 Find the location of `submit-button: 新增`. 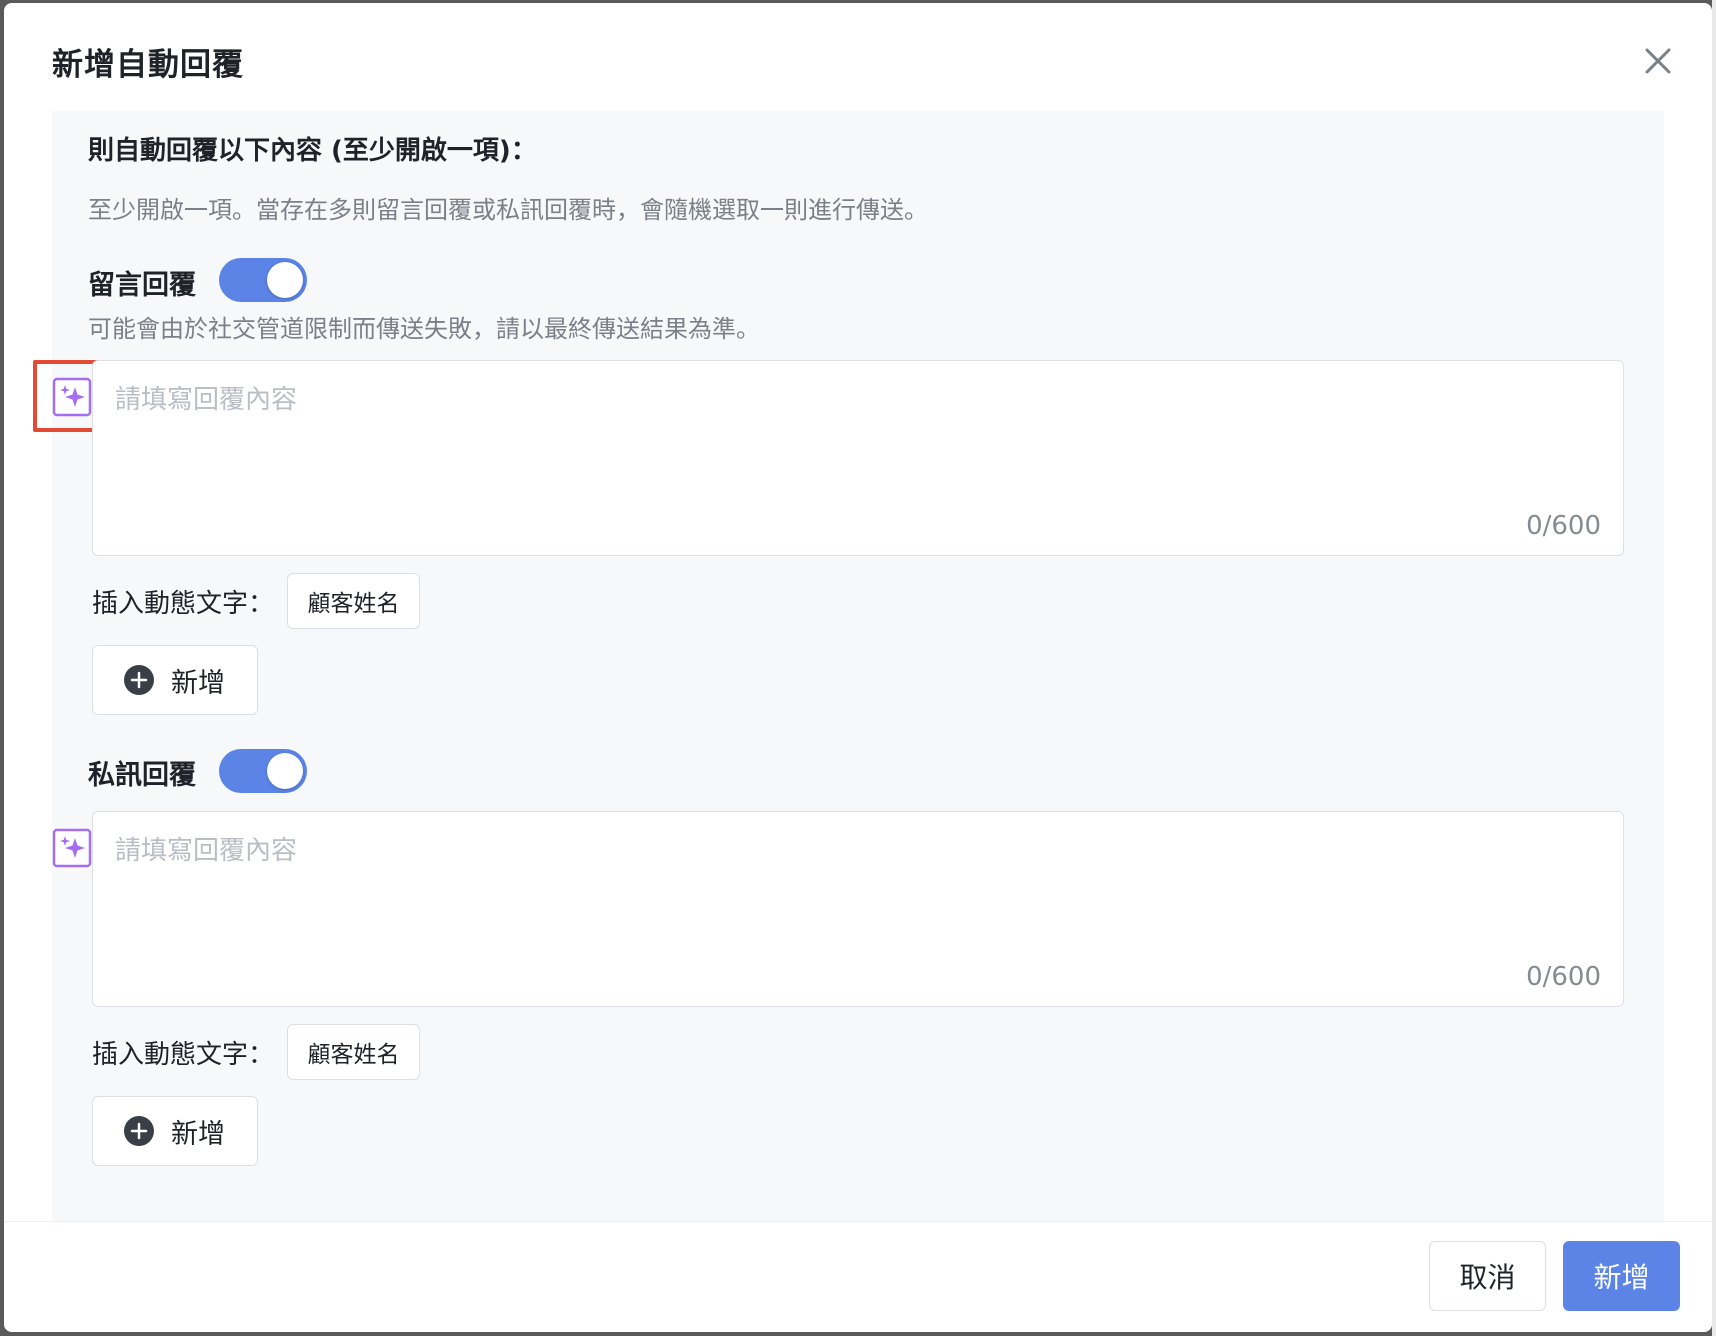

submit-button: 新增 is located at coordinates (1621, 1276).